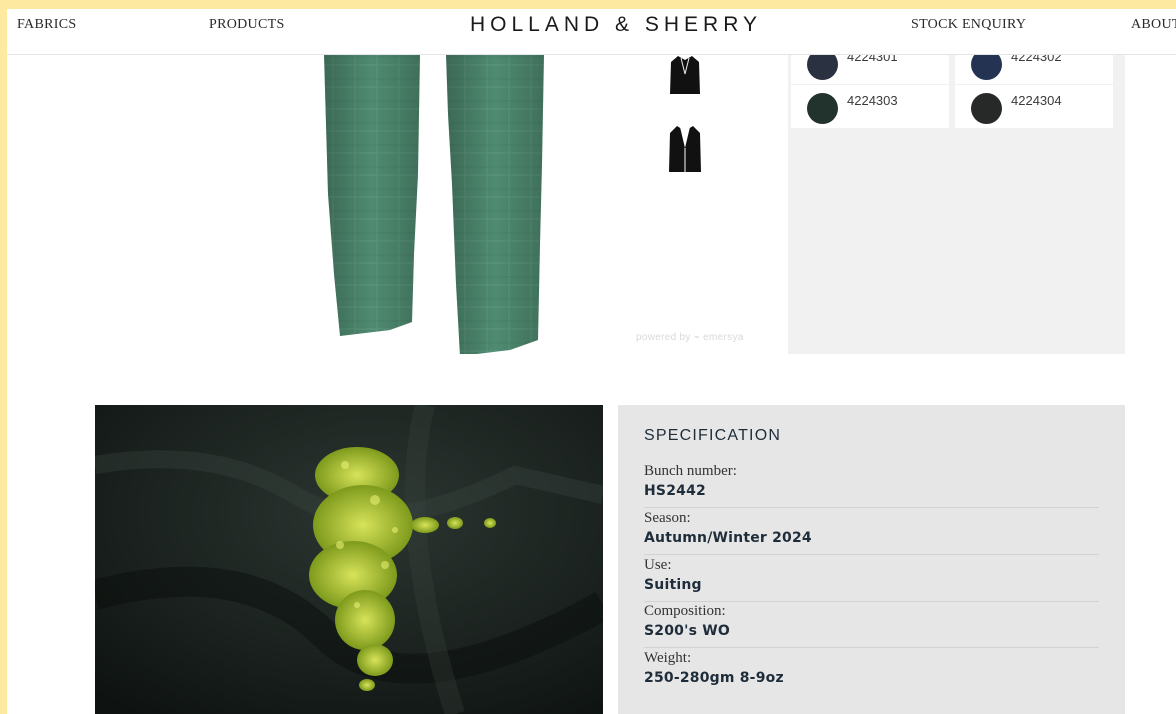  What do you see at coordinates (667, 518) in the screenshot?
I see `spec-label: Season:` at bounding box center [667, 518].